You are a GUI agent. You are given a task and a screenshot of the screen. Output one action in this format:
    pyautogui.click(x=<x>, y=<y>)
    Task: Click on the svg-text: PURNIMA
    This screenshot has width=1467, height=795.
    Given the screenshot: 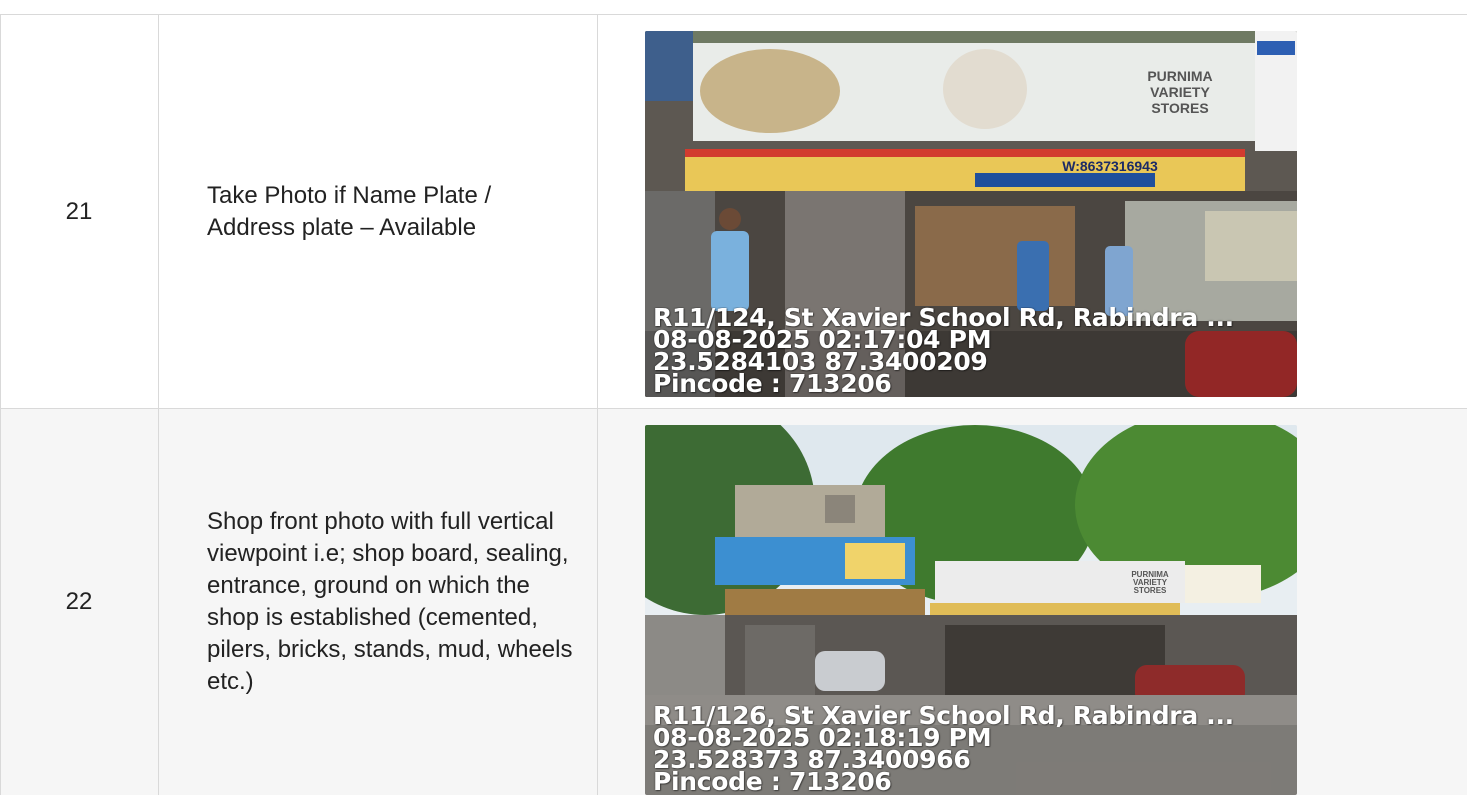 What is the action you would take?
    pyautogui.click(x=1179, y=76)
    